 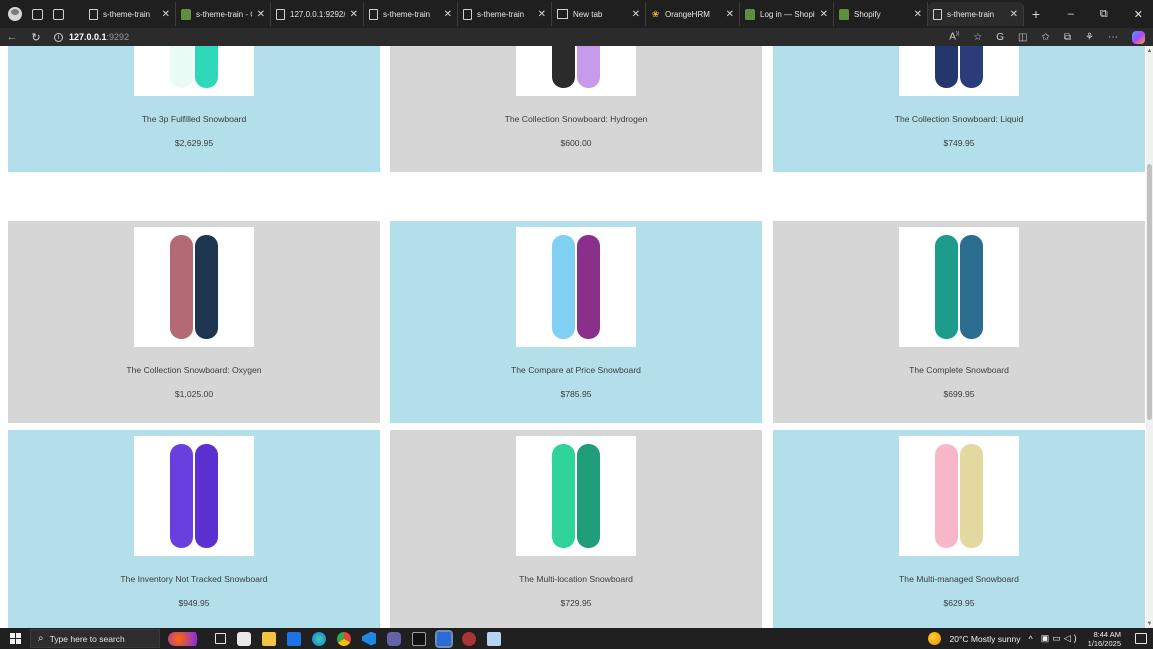 What do you see at coordinates (220, 638) in the screenshot?
I see `task-view-icon` at bounding box center [220, 638].